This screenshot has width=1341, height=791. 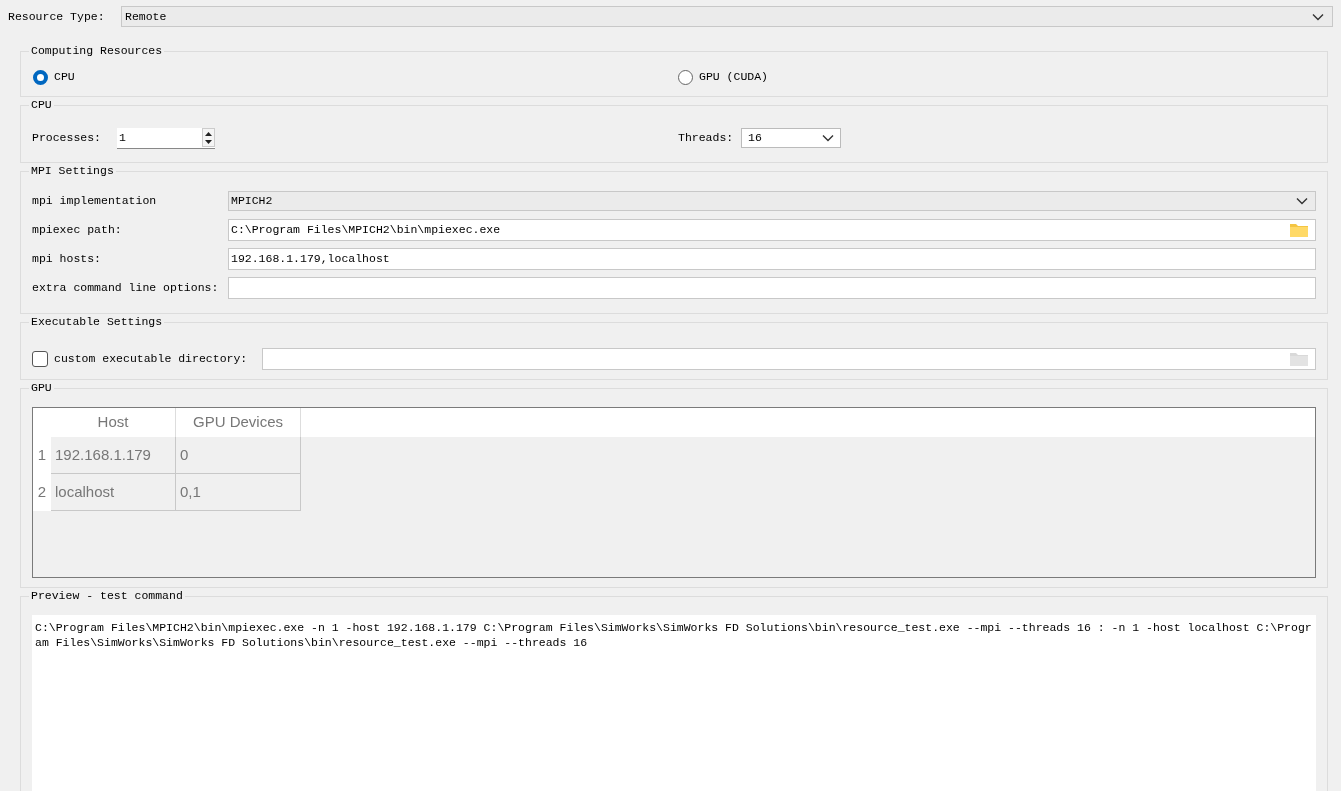 What do you see at coordinates (772, 259) in the screenshot?
I see `input-field: 192.168.1.179,localhost` at bounding box center [772, 259].